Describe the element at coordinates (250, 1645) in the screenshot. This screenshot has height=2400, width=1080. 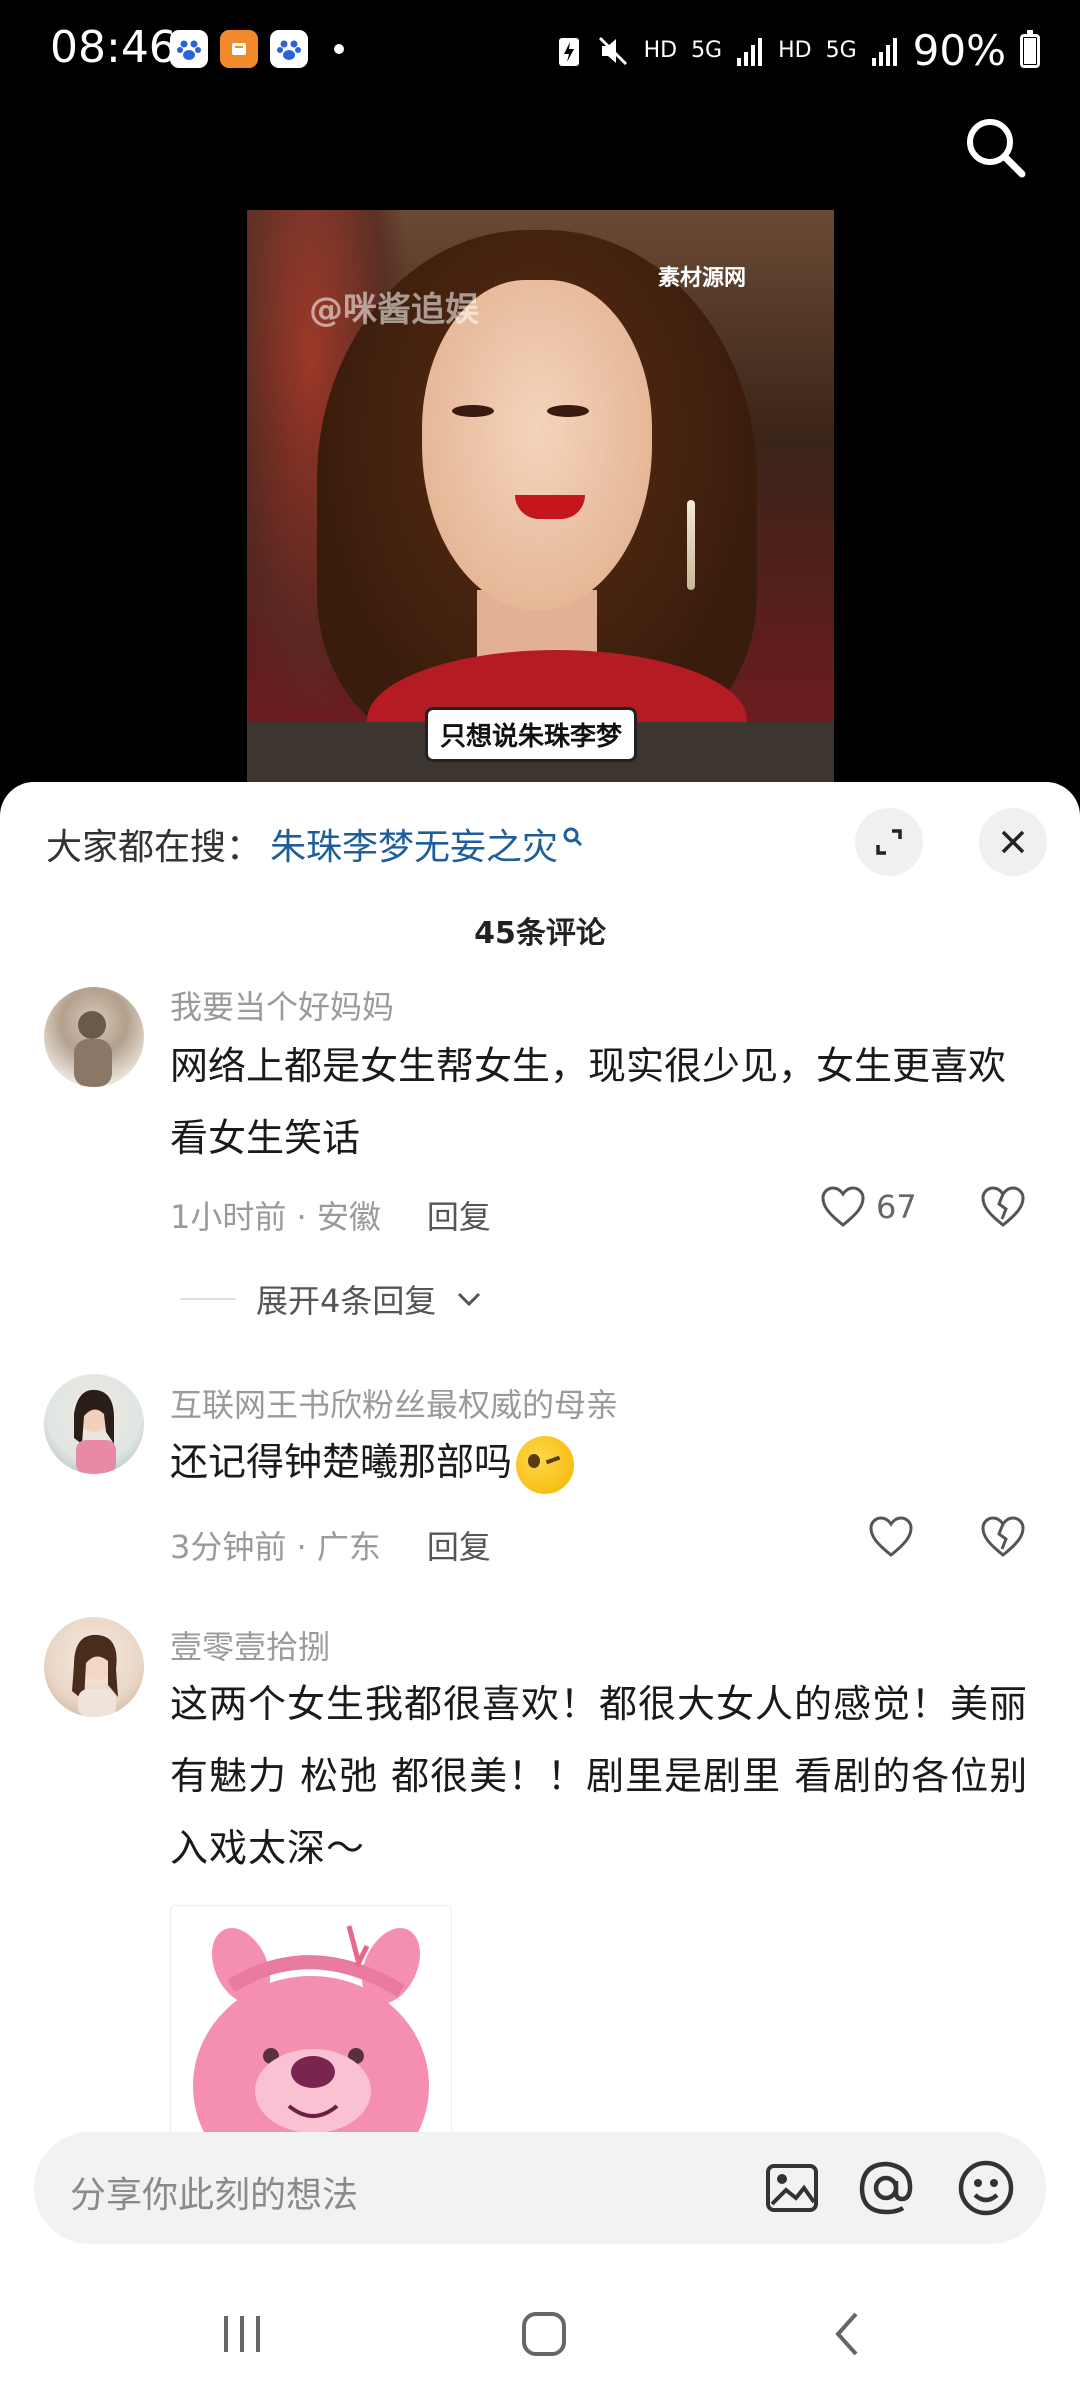
I see `comment-username: 壹零壹拾捌` at that location.